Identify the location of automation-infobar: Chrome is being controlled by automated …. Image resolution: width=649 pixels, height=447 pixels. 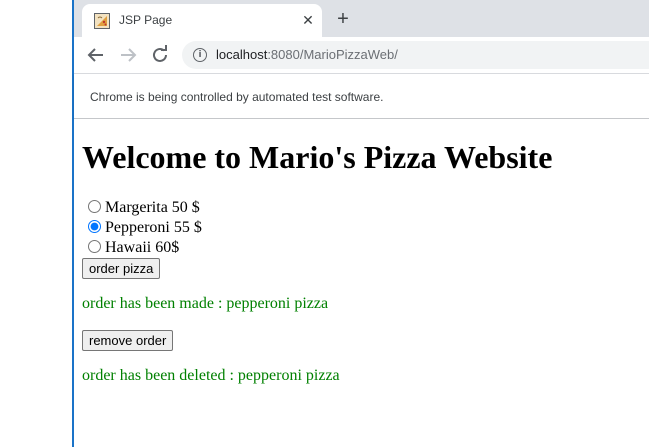
(361, 96).